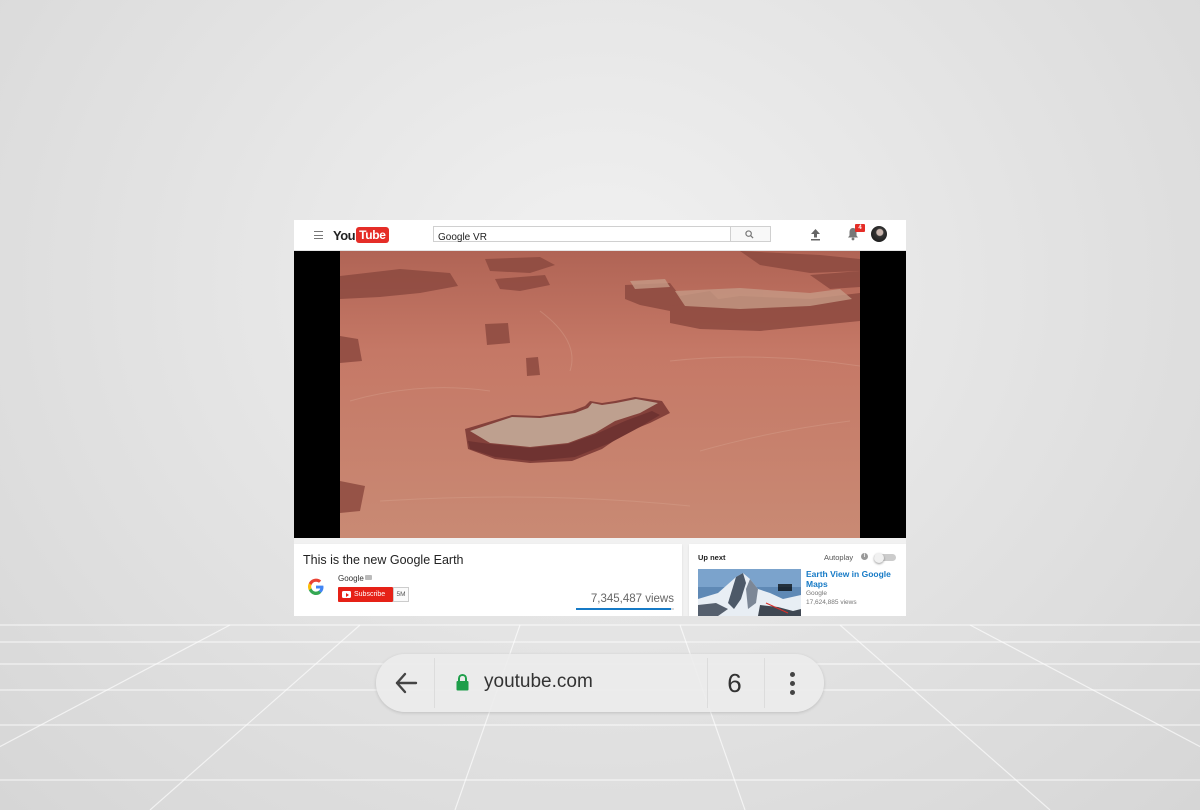  What do you see at coordinates (370, 594) in the screenshot?
I see `subscribe-label: Subscribe` at bounding box center [370, 594].